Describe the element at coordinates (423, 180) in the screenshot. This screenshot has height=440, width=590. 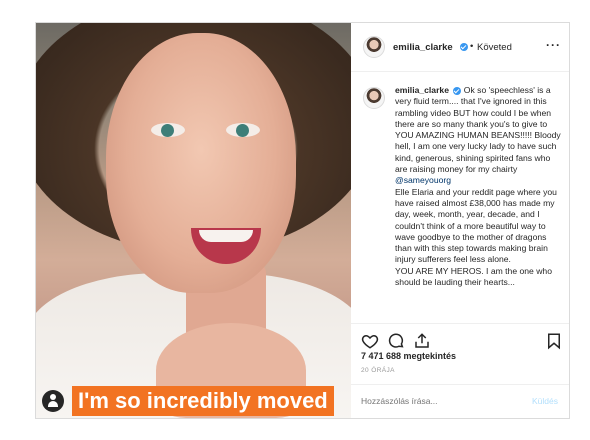
I see `mention-link: @sameyouorg` at that location.